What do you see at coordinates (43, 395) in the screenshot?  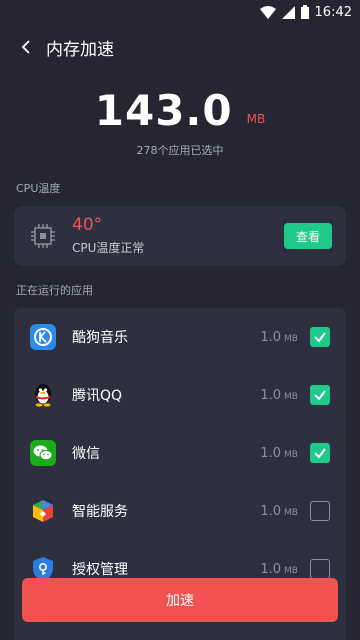 I see `qq-penguin-icon` at bounding box center [43, 395].